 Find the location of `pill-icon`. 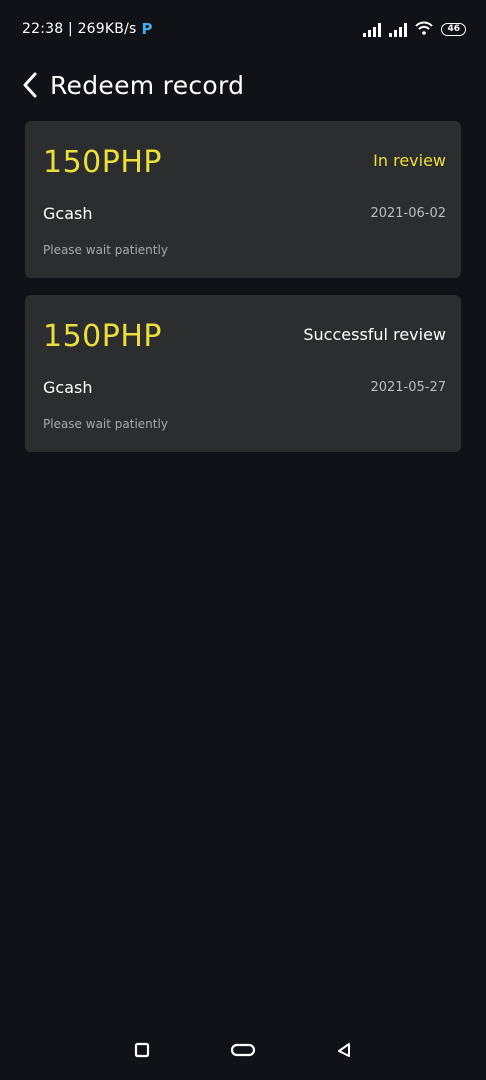

pill-icon is located at coordinates (243, 1050).